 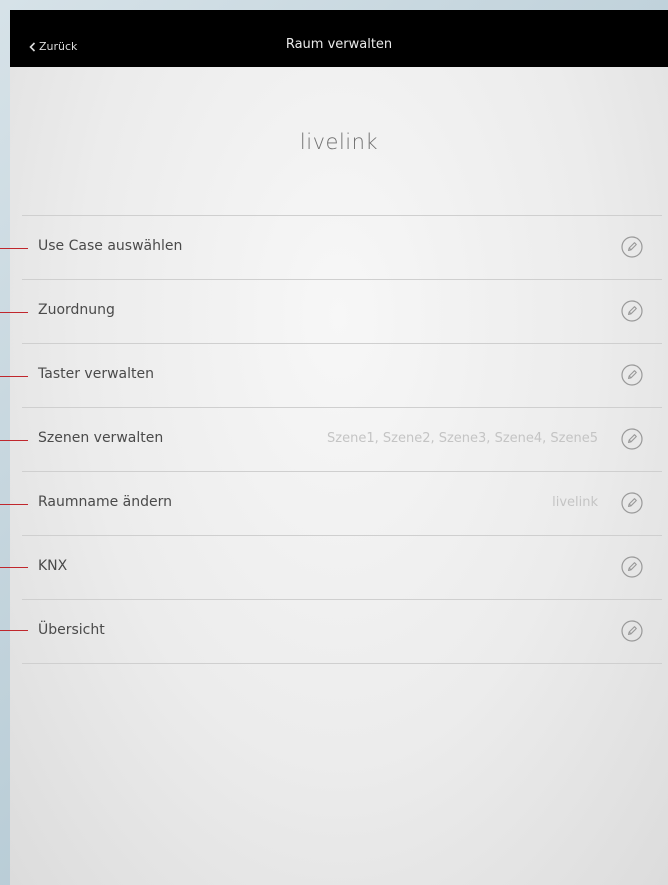 What do you see at coordinates (96, 374) in the screenshot?
I see `list-item-label: Taster verwalten` at bounding box center [96, 374].